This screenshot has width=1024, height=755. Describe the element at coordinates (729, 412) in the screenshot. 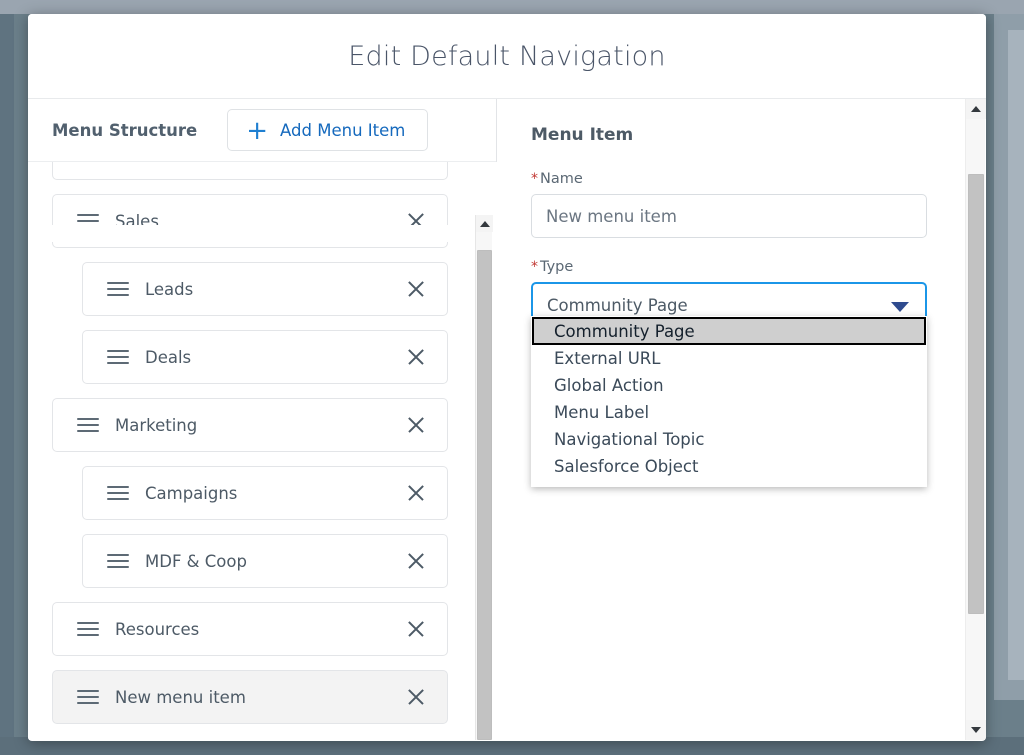

I see `type-option: Menu Label` at that location.